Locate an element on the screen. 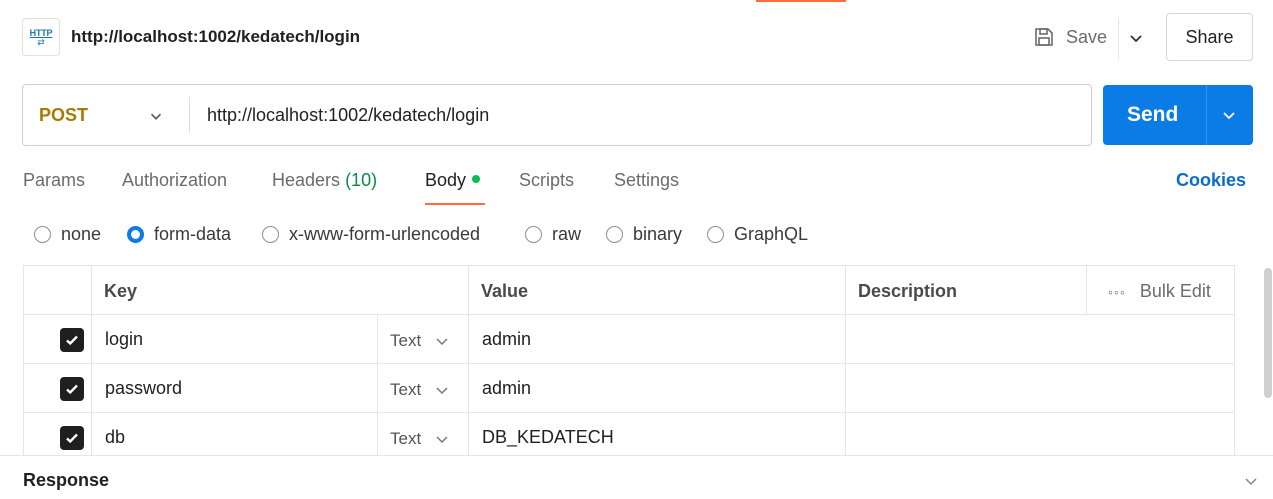  radio-form-data: form-data is located at coordinates (179, 234).